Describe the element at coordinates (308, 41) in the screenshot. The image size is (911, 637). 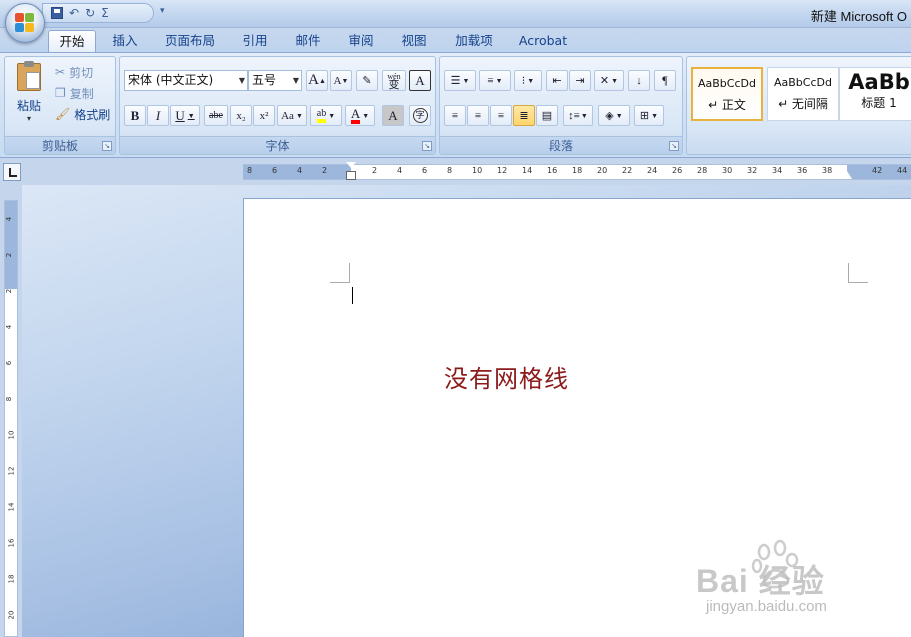
I see `tab-mailings: 邮件` at that location.